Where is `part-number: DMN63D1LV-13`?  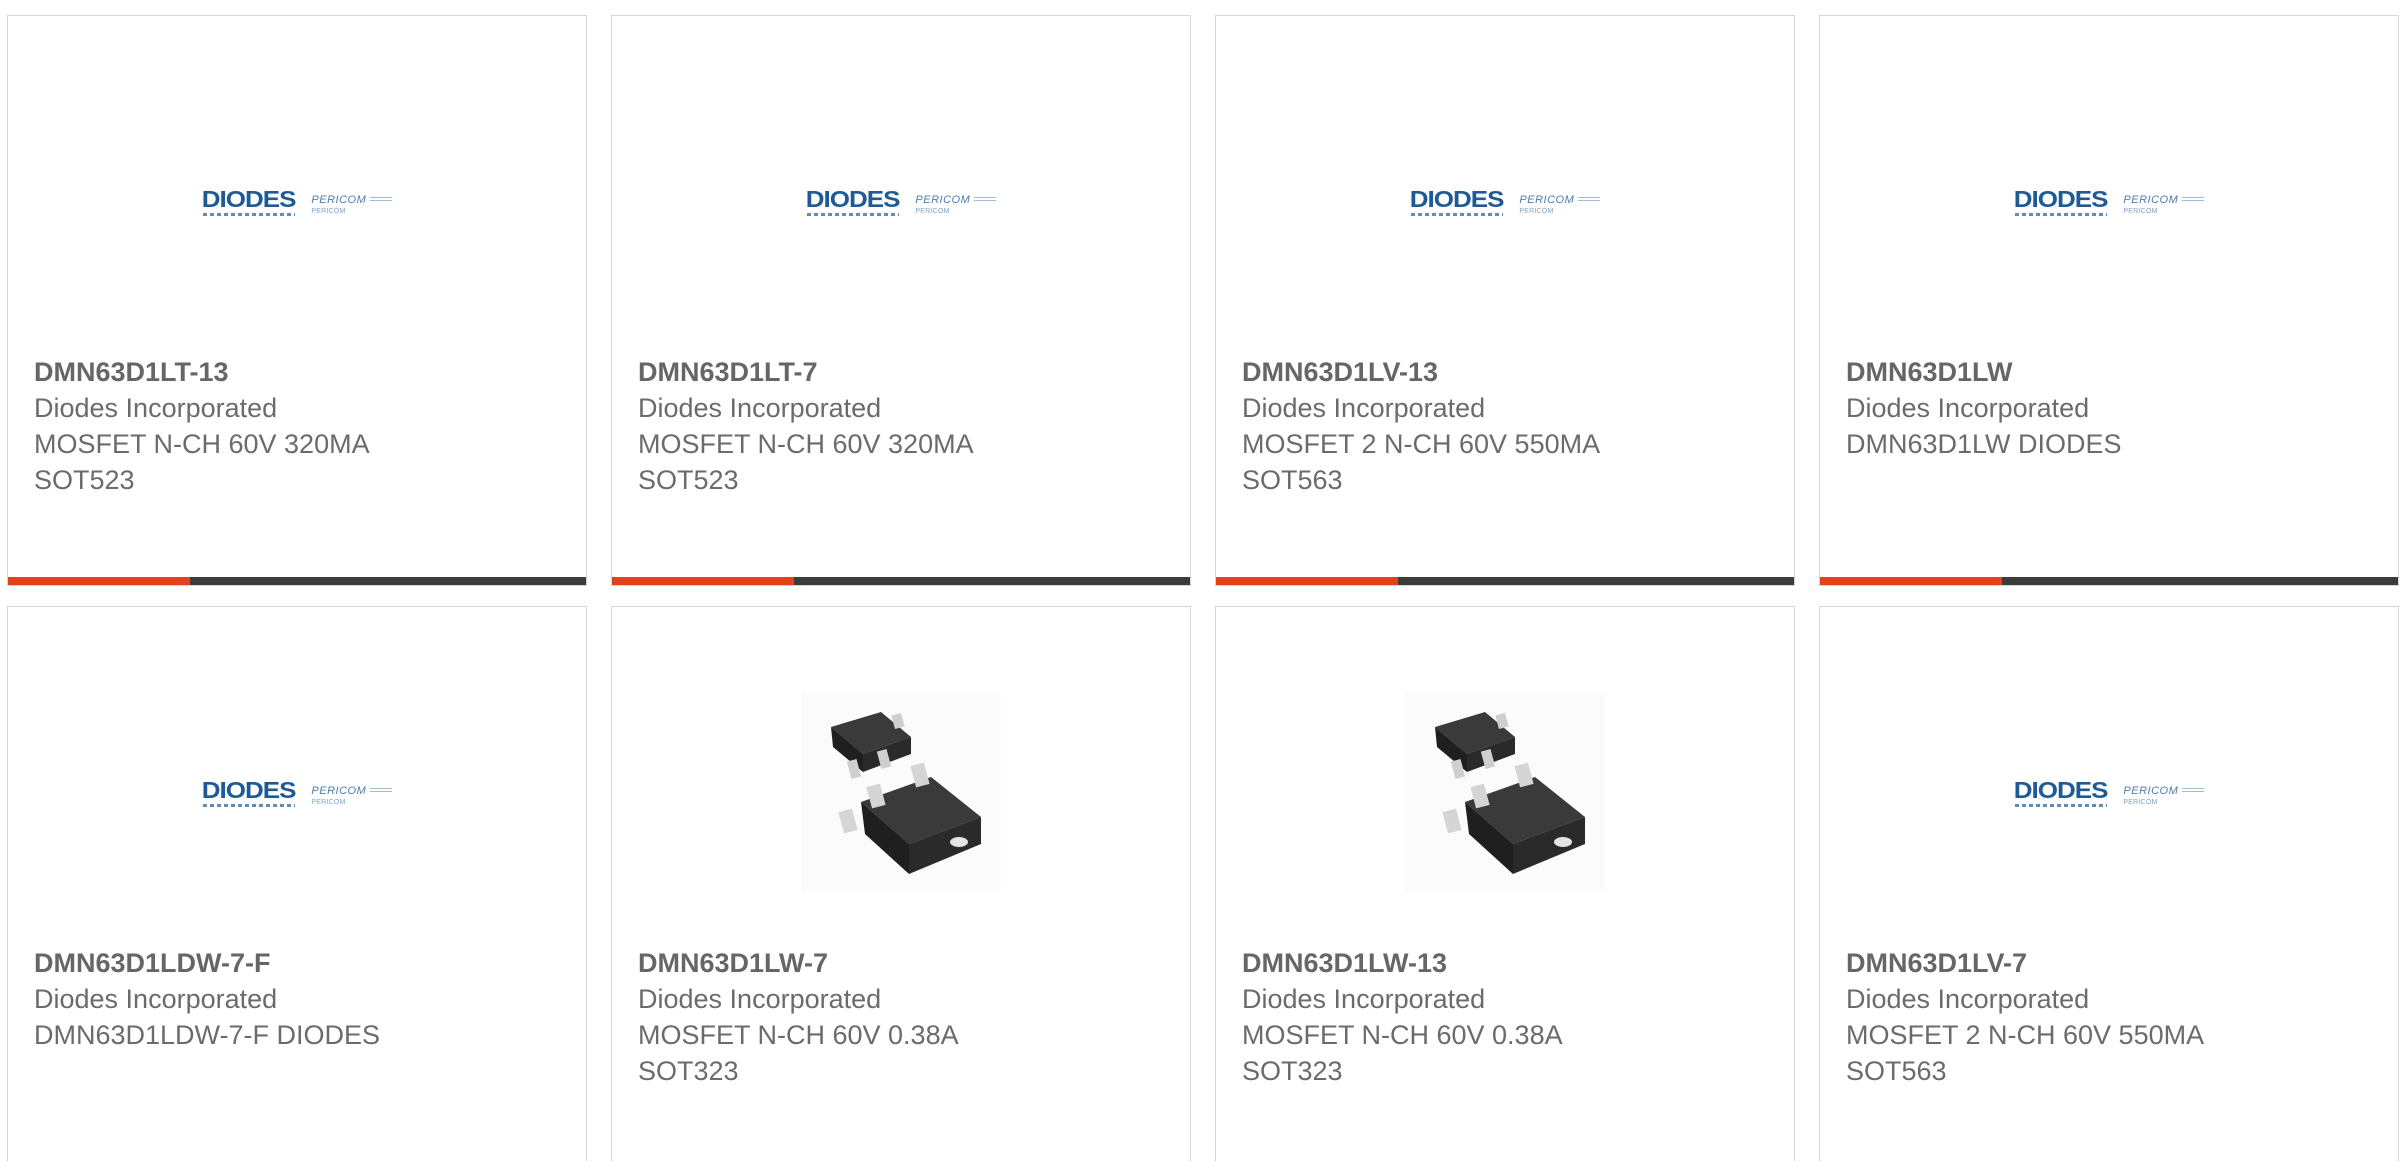 part-number: DMN63D1LV-13 is located at coordinates (1508, 372).